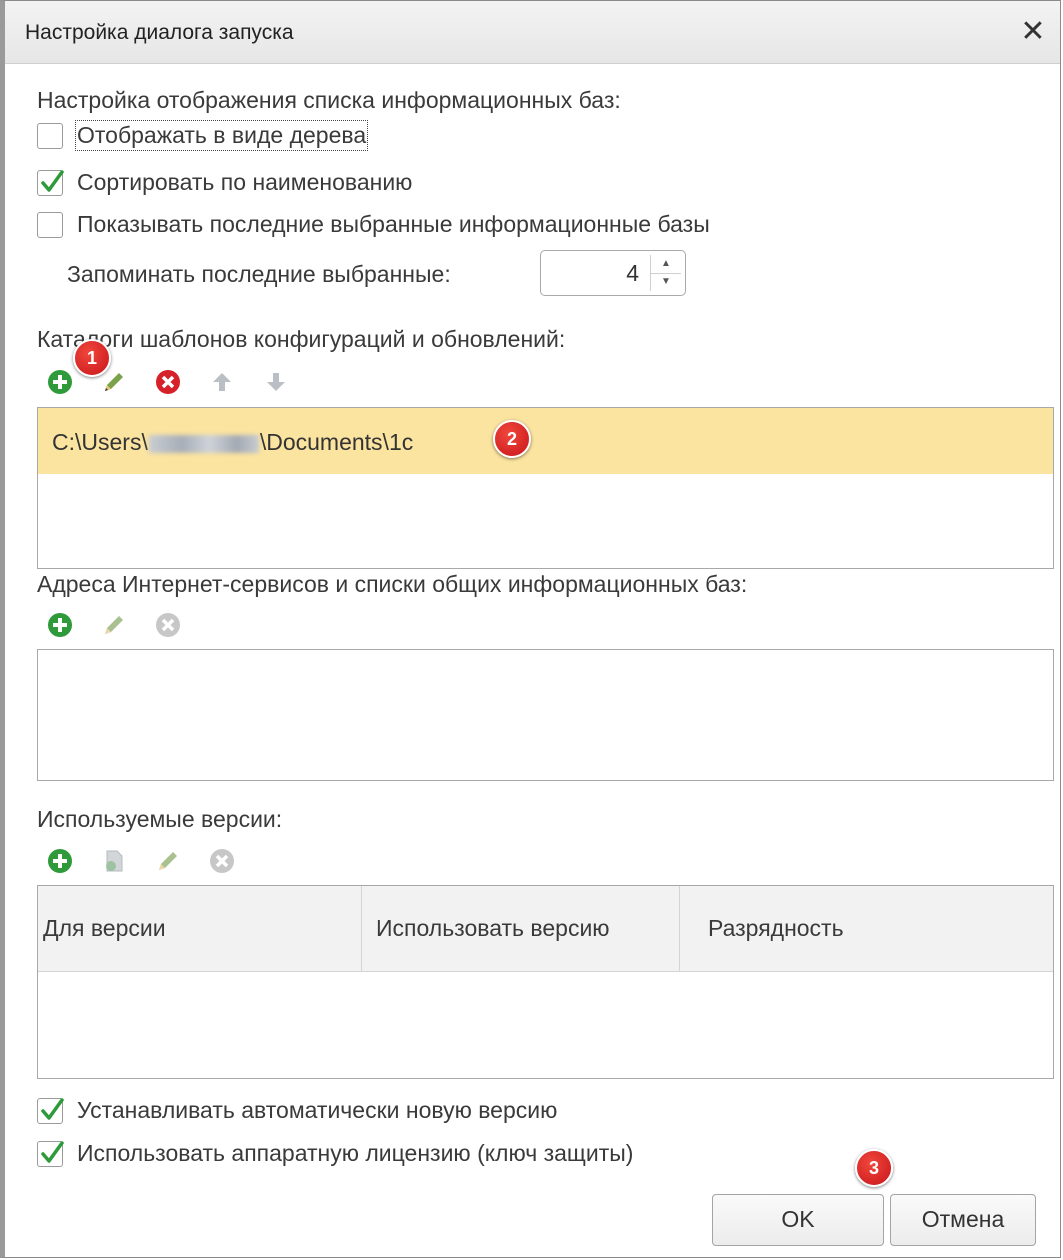  What do you see at coordinates (160, 819) in the screenshot?
I see `versions-heading: Используемые версии:` at bounding box center [160, 819].